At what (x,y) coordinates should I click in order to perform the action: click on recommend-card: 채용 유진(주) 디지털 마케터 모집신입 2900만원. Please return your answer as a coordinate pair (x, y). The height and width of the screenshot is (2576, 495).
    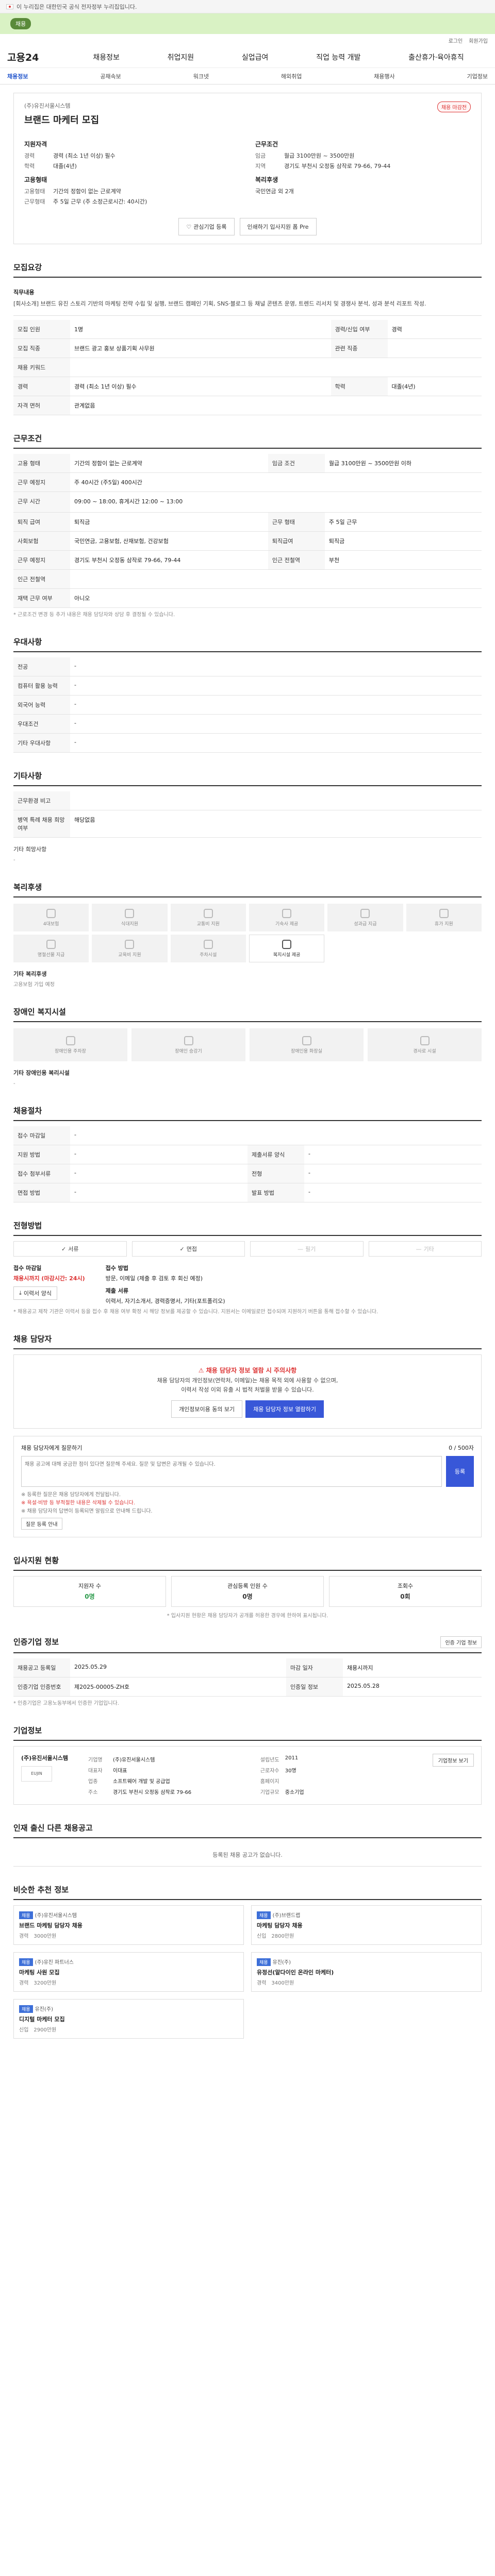
    Looking at the image, I should click on (128, 2019).